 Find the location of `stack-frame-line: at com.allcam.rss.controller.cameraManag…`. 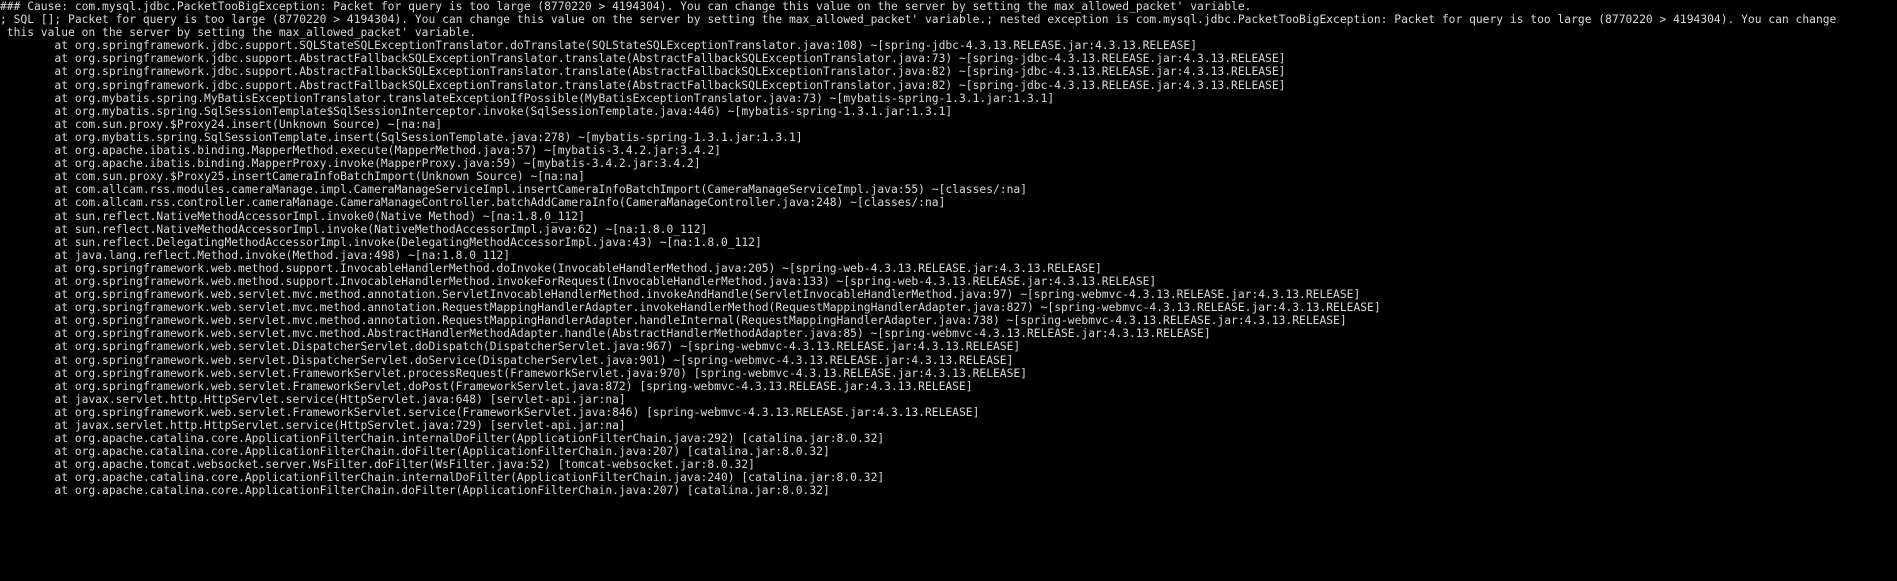

stack-frame-line: at com.allcam.rss.controller.cameraManag… is located at coordinates (473, 203).